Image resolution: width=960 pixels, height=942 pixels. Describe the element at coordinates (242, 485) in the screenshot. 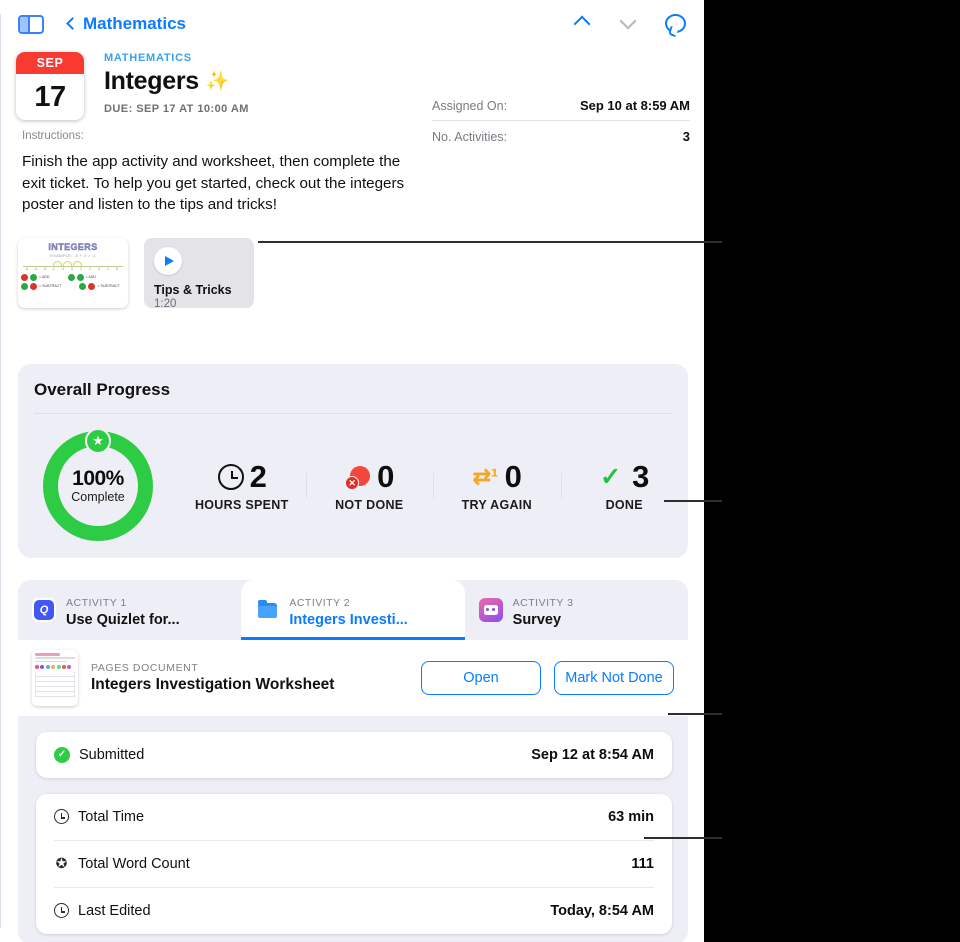

I see `stat-hours-spent: 2 HOURS SPENT` at that location.